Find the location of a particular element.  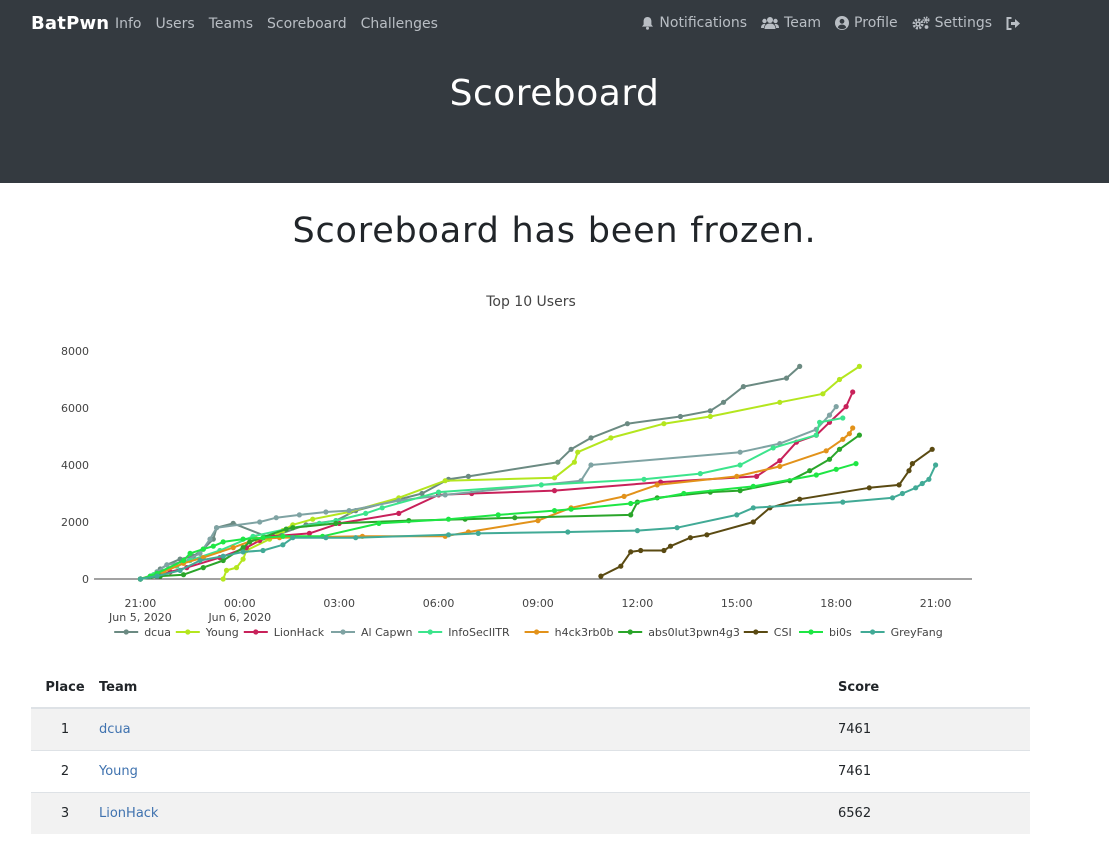

nav-logout-link is located at coordinates (1013, 23).